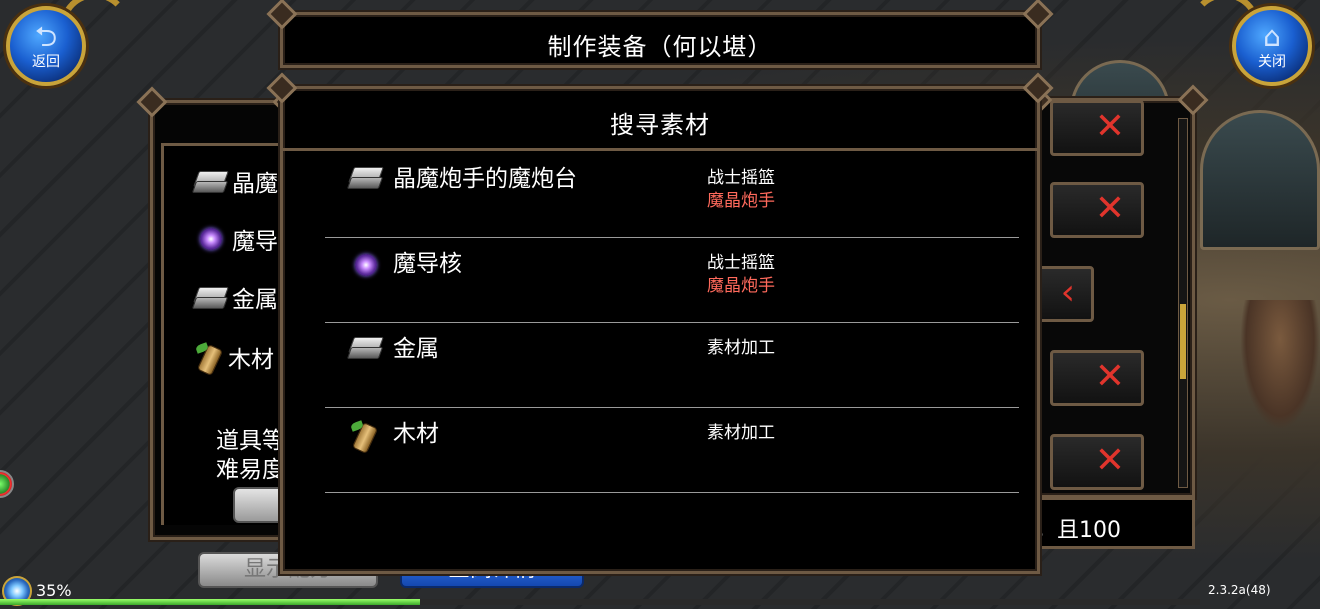  I want to click on scene-character, so click(1280, 365).